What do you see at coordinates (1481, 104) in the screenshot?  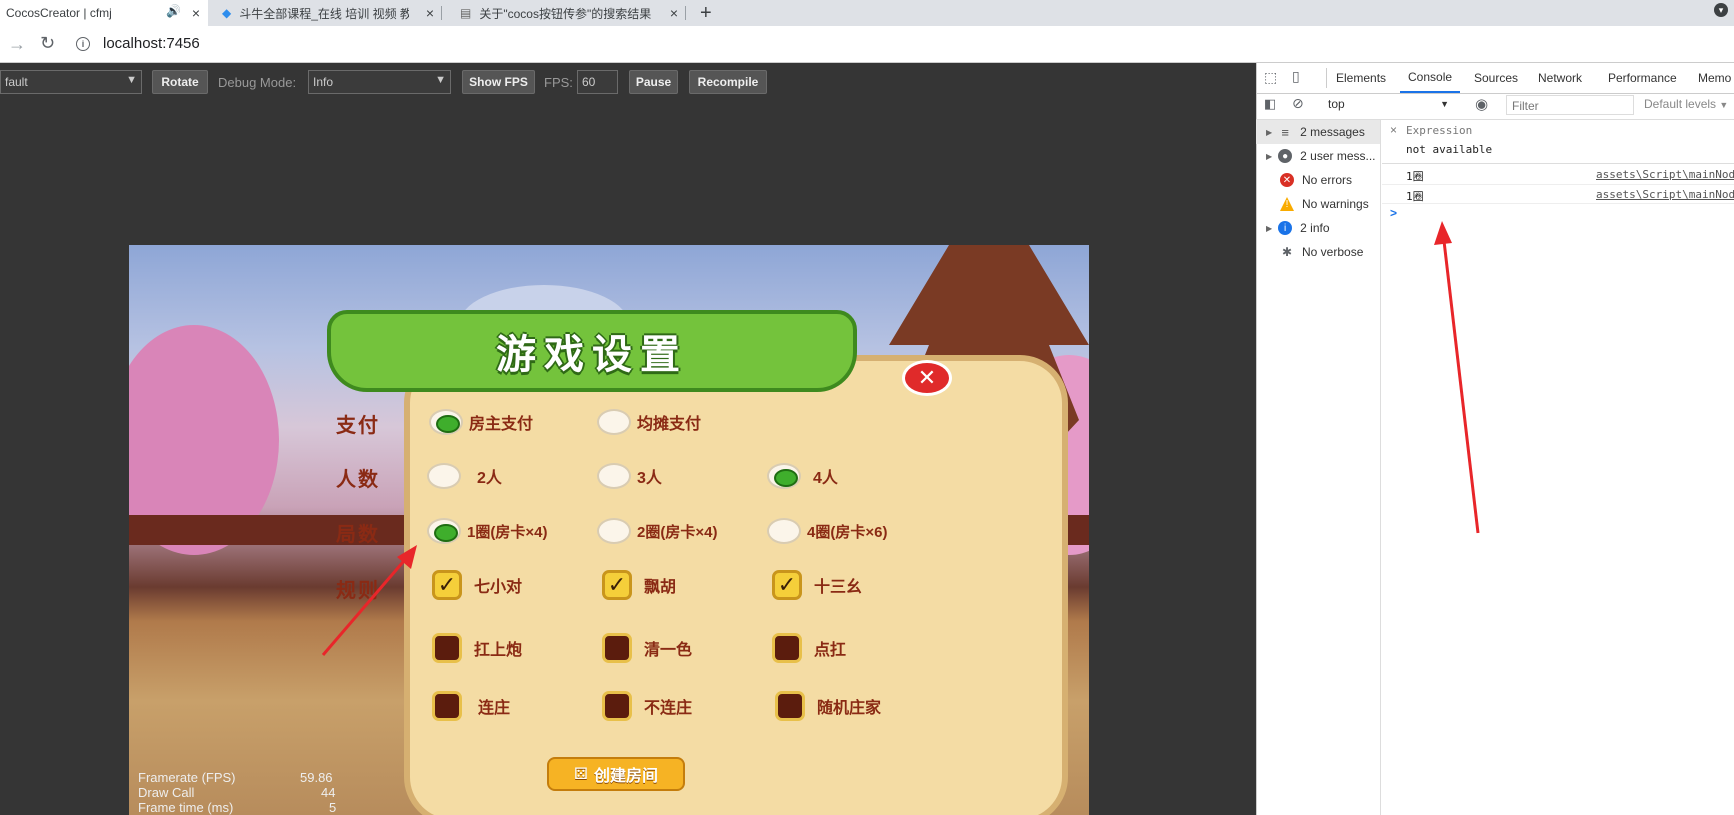 I see `eye-icon: ◉` at bounding box center [1481, 104].